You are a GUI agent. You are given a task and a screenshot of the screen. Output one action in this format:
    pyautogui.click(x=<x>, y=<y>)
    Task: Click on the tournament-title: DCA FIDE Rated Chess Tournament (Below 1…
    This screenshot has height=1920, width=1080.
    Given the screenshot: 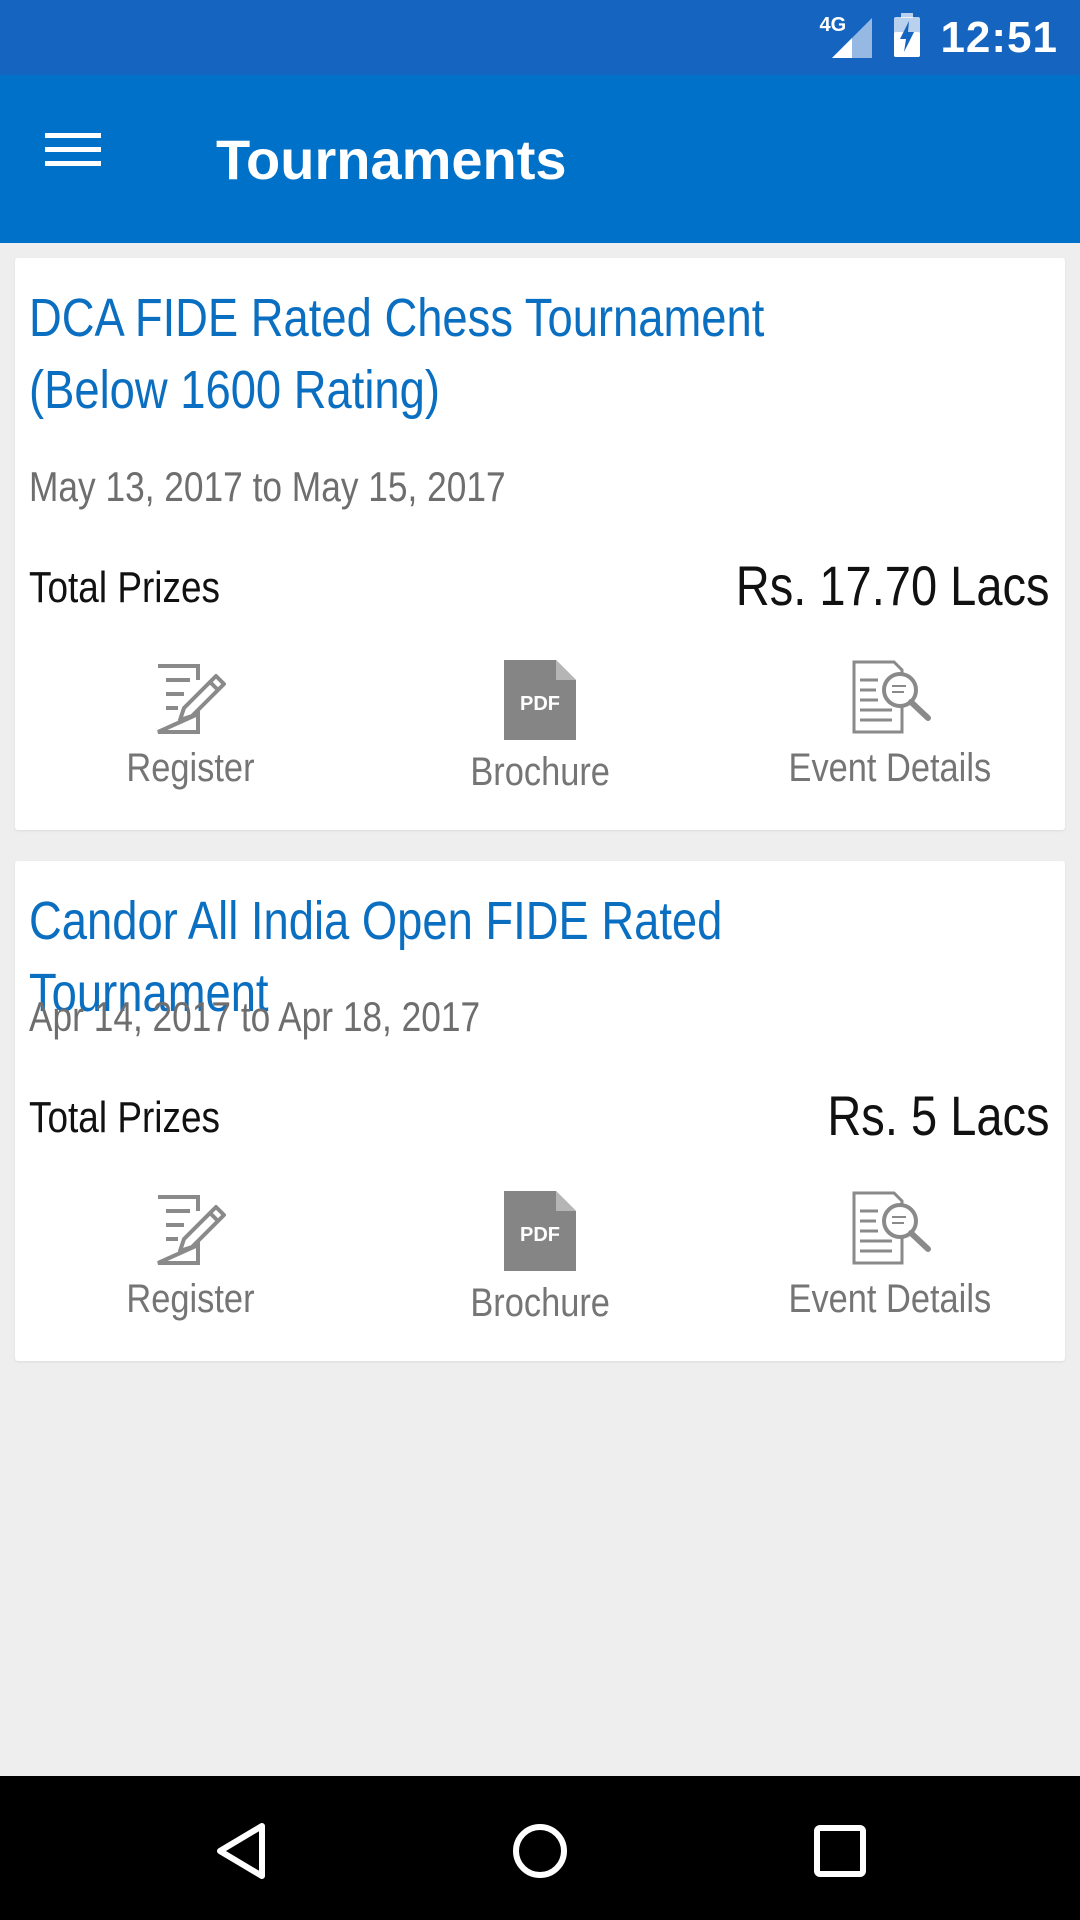 What is the action you would take?
    pyautogui.click(x=453, y=354)
    